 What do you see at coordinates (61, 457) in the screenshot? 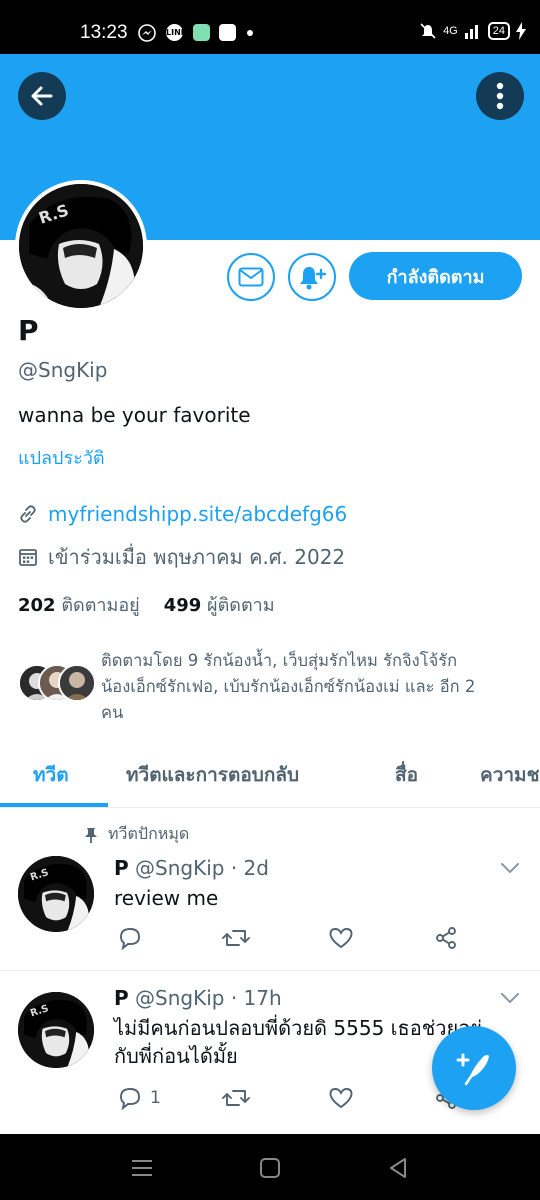
I see `translate-bio-link: แปลประวัติ` at bounding box center [61, 457].